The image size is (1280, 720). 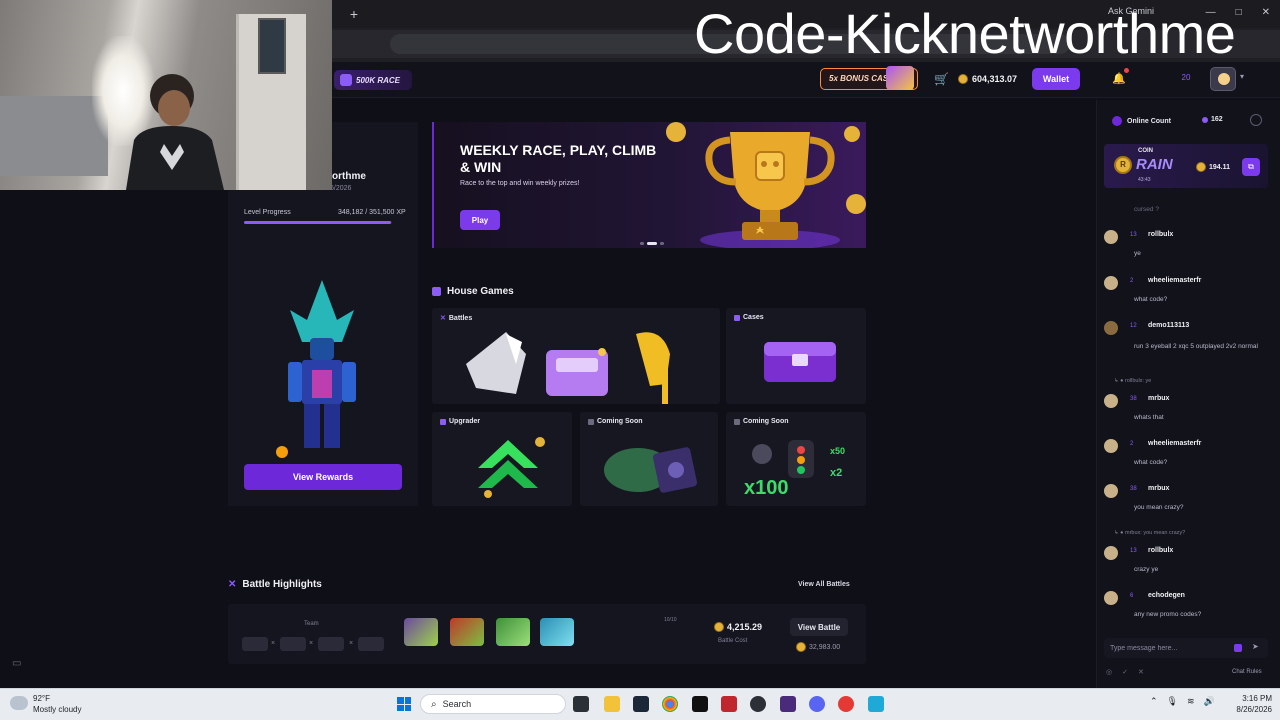 What do you see at coordinates (1182, 701) in the screenshot?
I see `system-tray: ⌃ 🎙 ≋ 🔊` at bounding box center [1182, 701].